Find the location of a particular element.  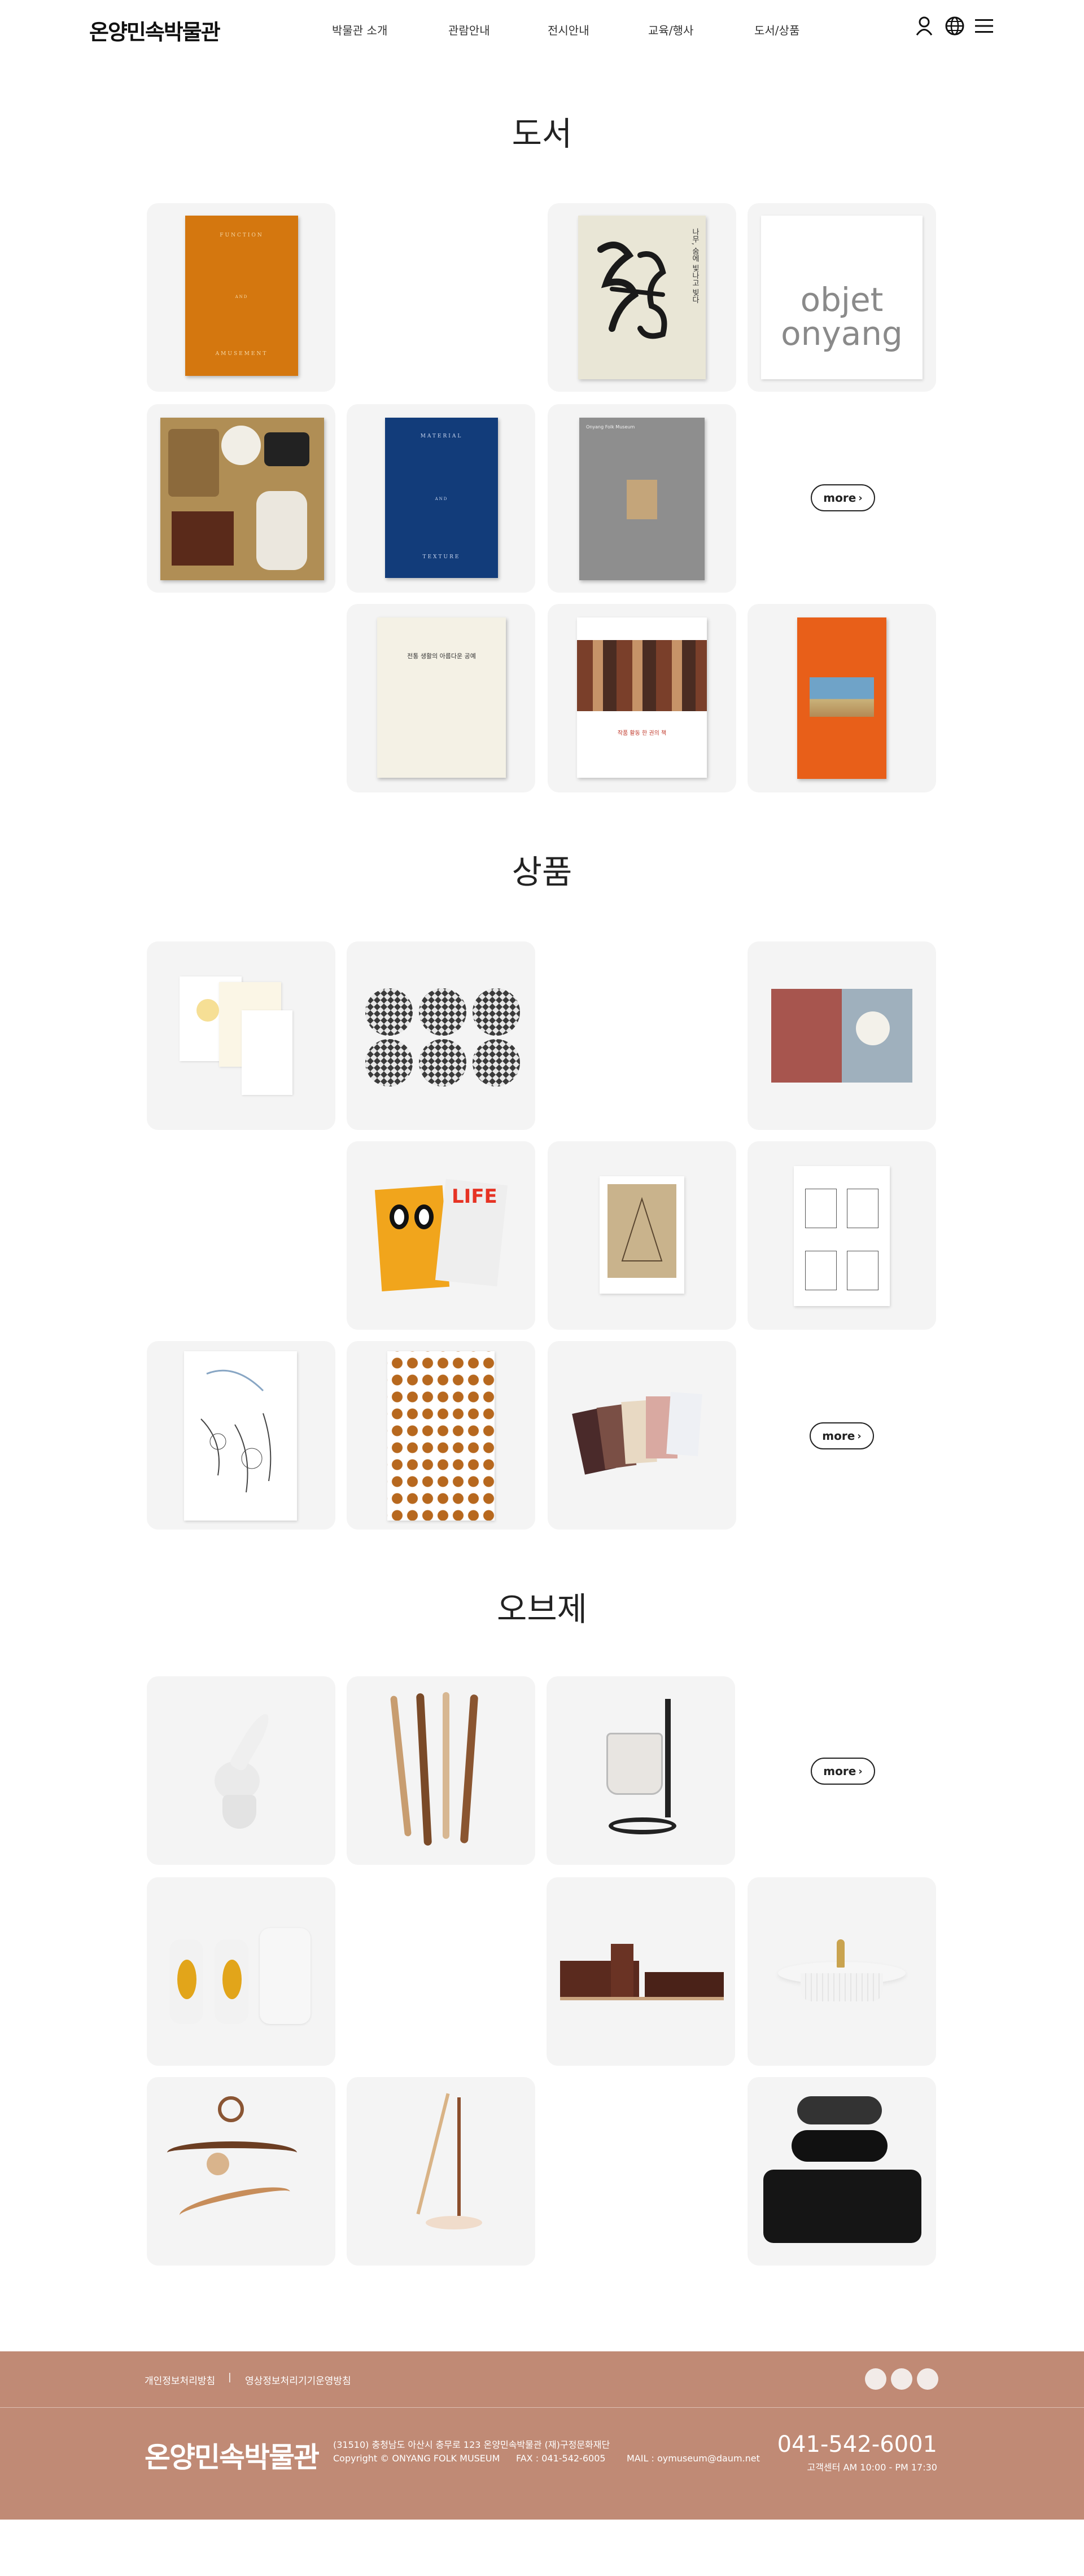

globe-icon is located at coordinates (954, 26).